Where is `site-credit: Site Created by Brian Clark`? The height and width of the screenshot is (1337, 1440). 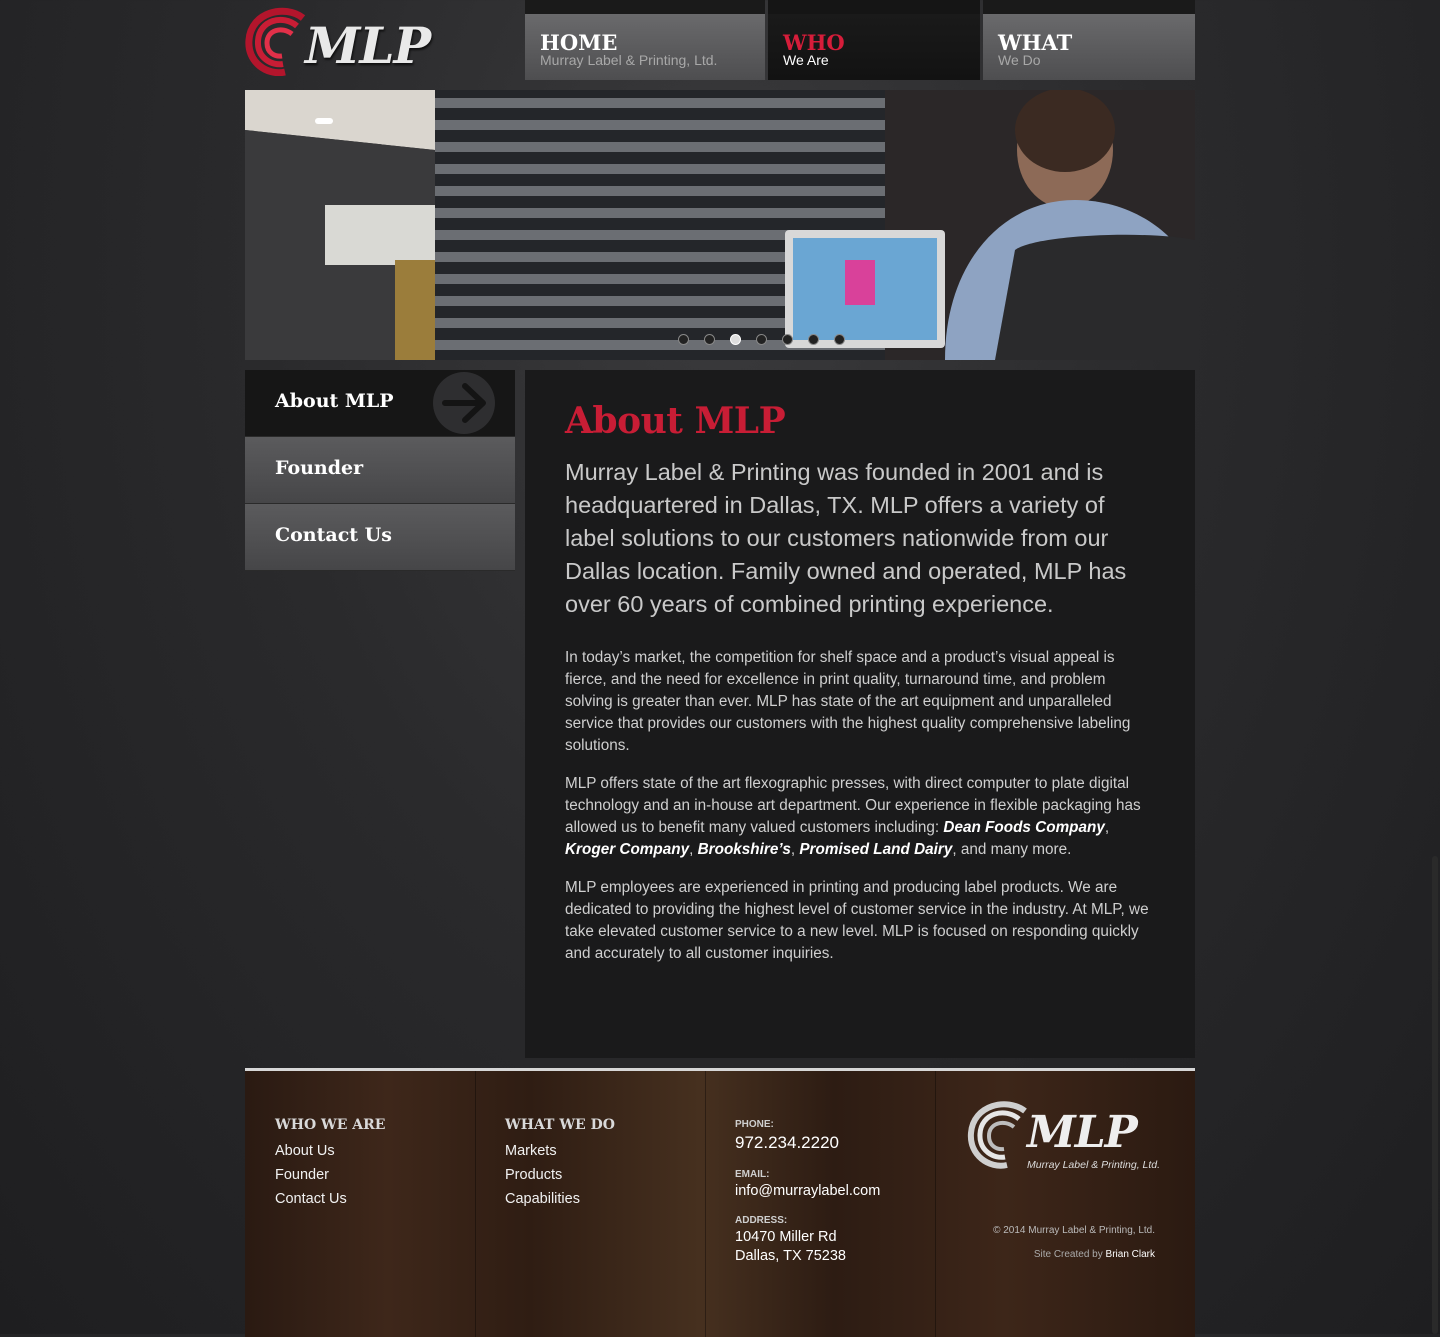 site-credit: Site Created by Brian Clark is located at coordinates (1094, 1254).